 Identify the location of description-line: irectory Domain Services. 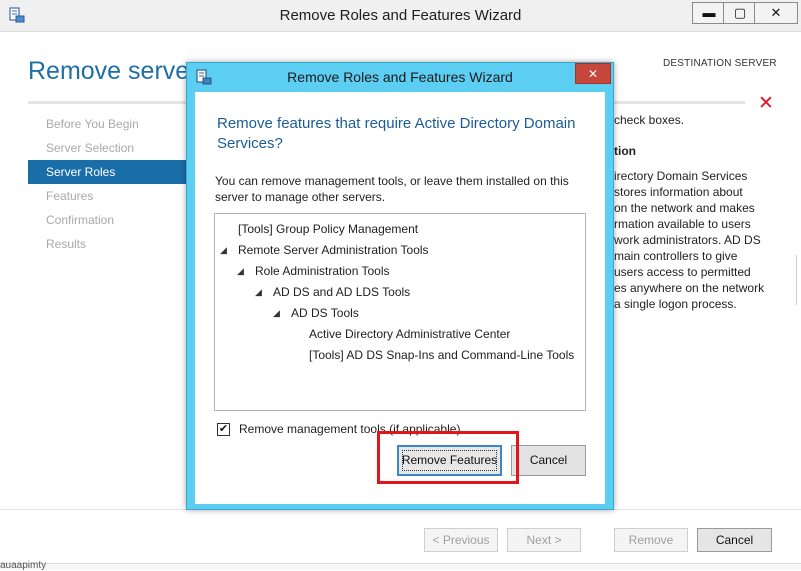
(681, 176).